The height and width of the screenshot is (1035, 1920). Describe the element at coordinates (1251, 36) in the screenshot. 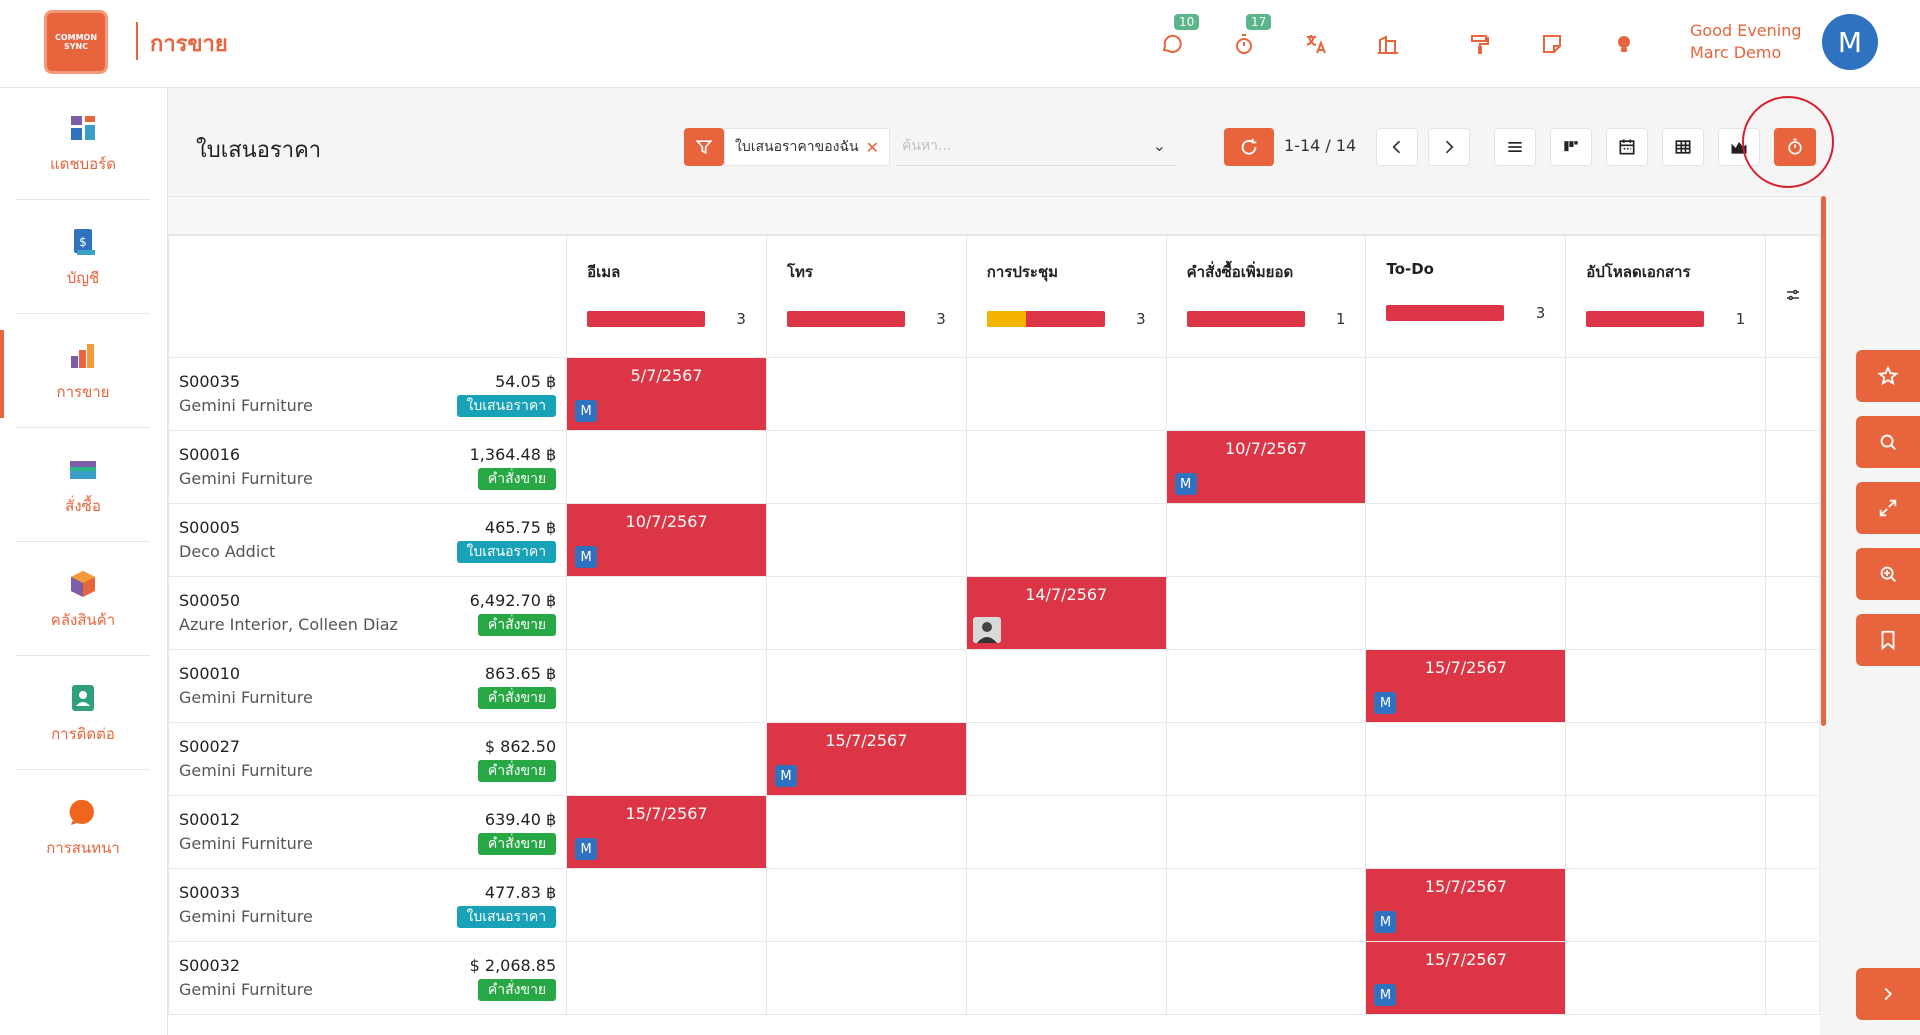

I see `timer-icon: 17` at that location.